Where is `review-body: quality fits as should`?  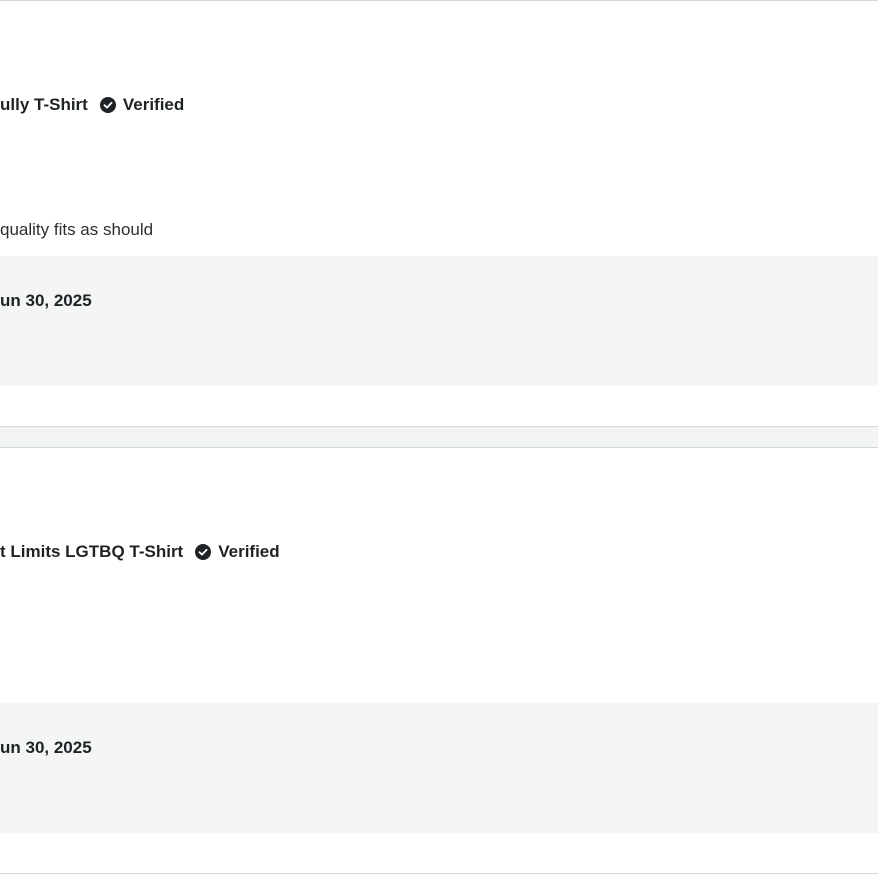
review-body: quality fits as should is located at coordinates (77, 229).